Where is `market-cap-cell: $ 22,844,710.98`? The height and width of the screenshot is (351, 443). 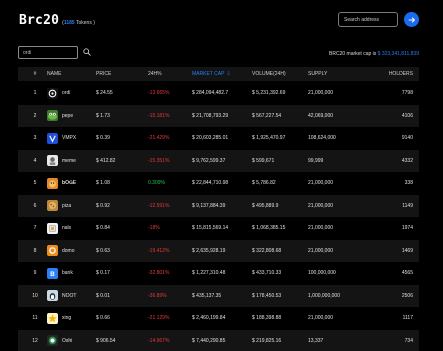
market-cap-cell: $ 22,844,710.98 is located at coordinates (210, 183).